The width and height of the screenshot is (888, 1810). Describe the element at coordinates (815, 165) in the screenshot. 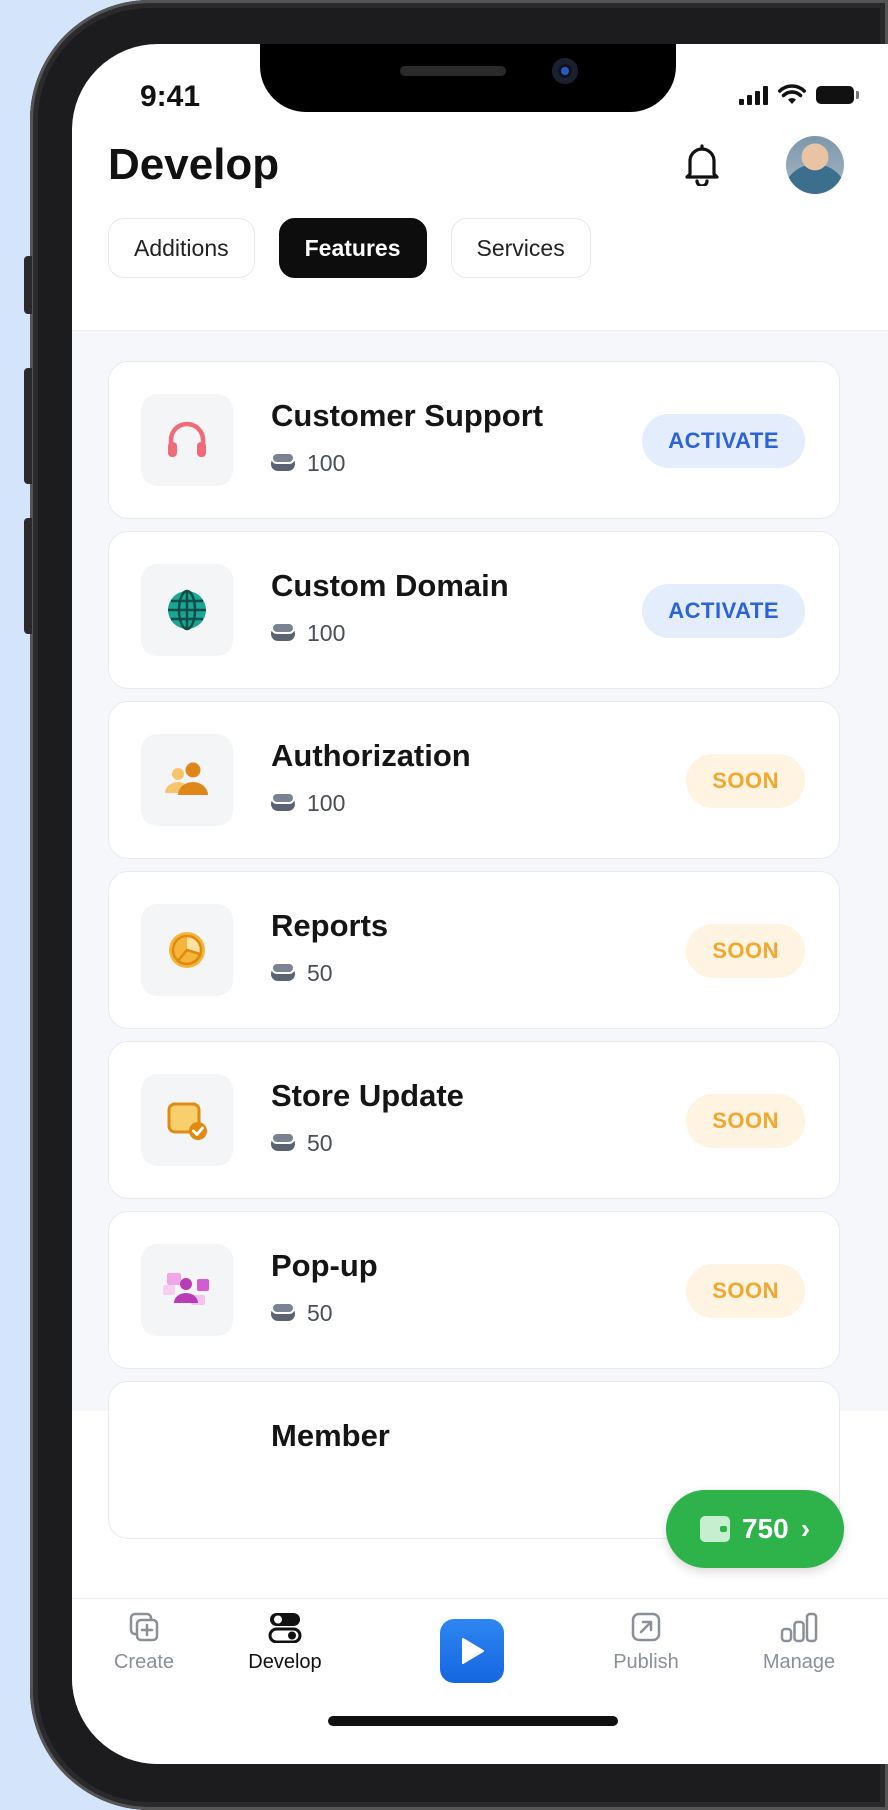

I see `avatar` at that location.